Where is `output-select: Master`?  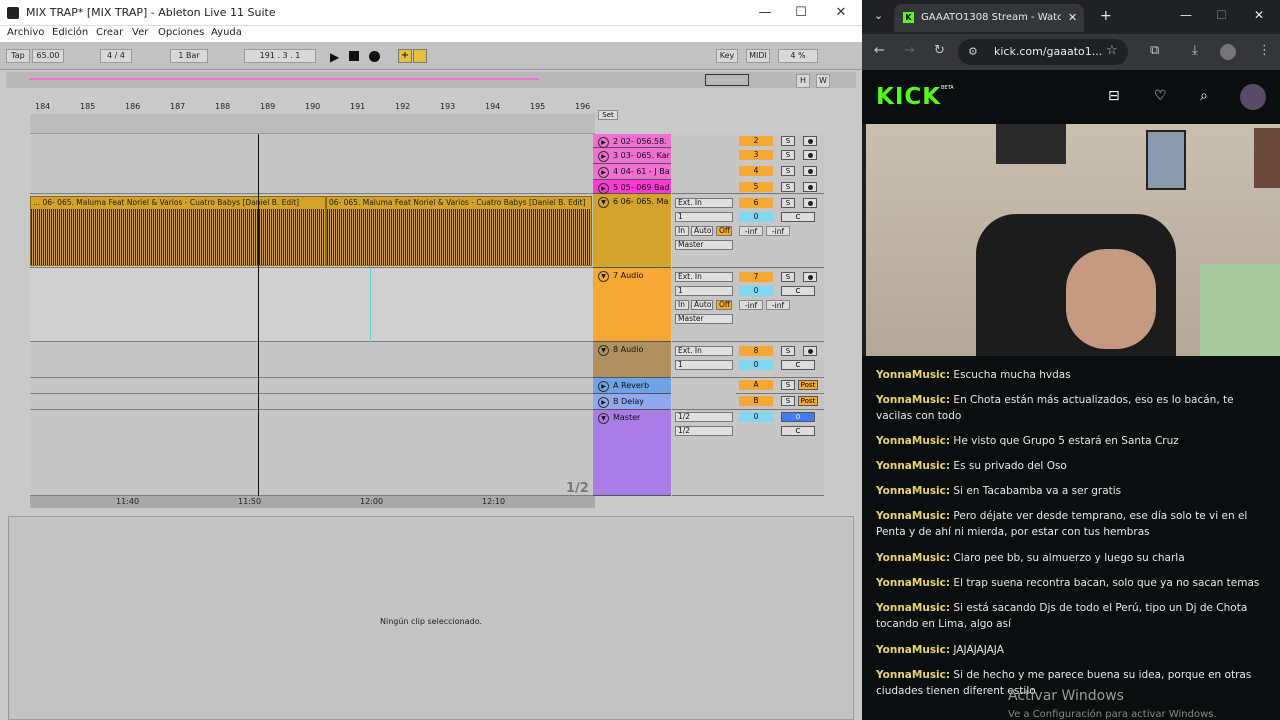
output-select: Master is located at coordinates (704, 245).